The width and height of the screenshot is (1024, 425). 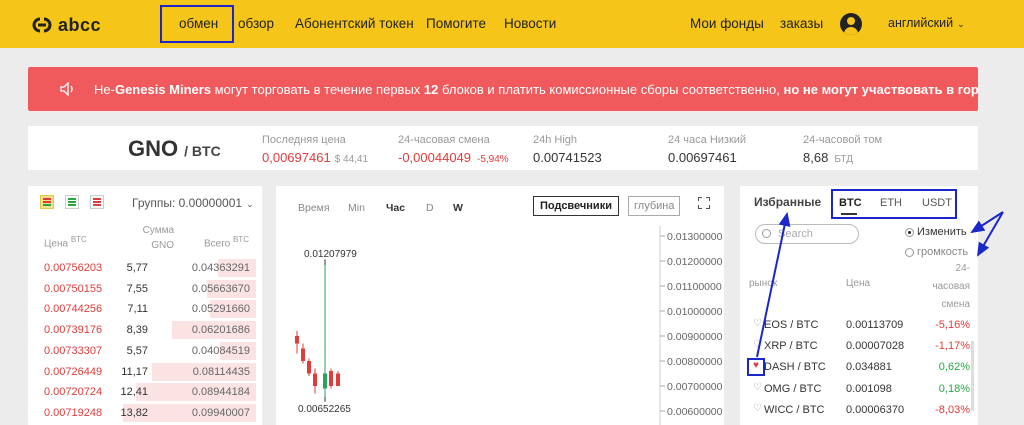 What do you see at coordinates (850, 203) in the screenshot?
I see `tab-btc: BTC` at bounding box center [850, 203].